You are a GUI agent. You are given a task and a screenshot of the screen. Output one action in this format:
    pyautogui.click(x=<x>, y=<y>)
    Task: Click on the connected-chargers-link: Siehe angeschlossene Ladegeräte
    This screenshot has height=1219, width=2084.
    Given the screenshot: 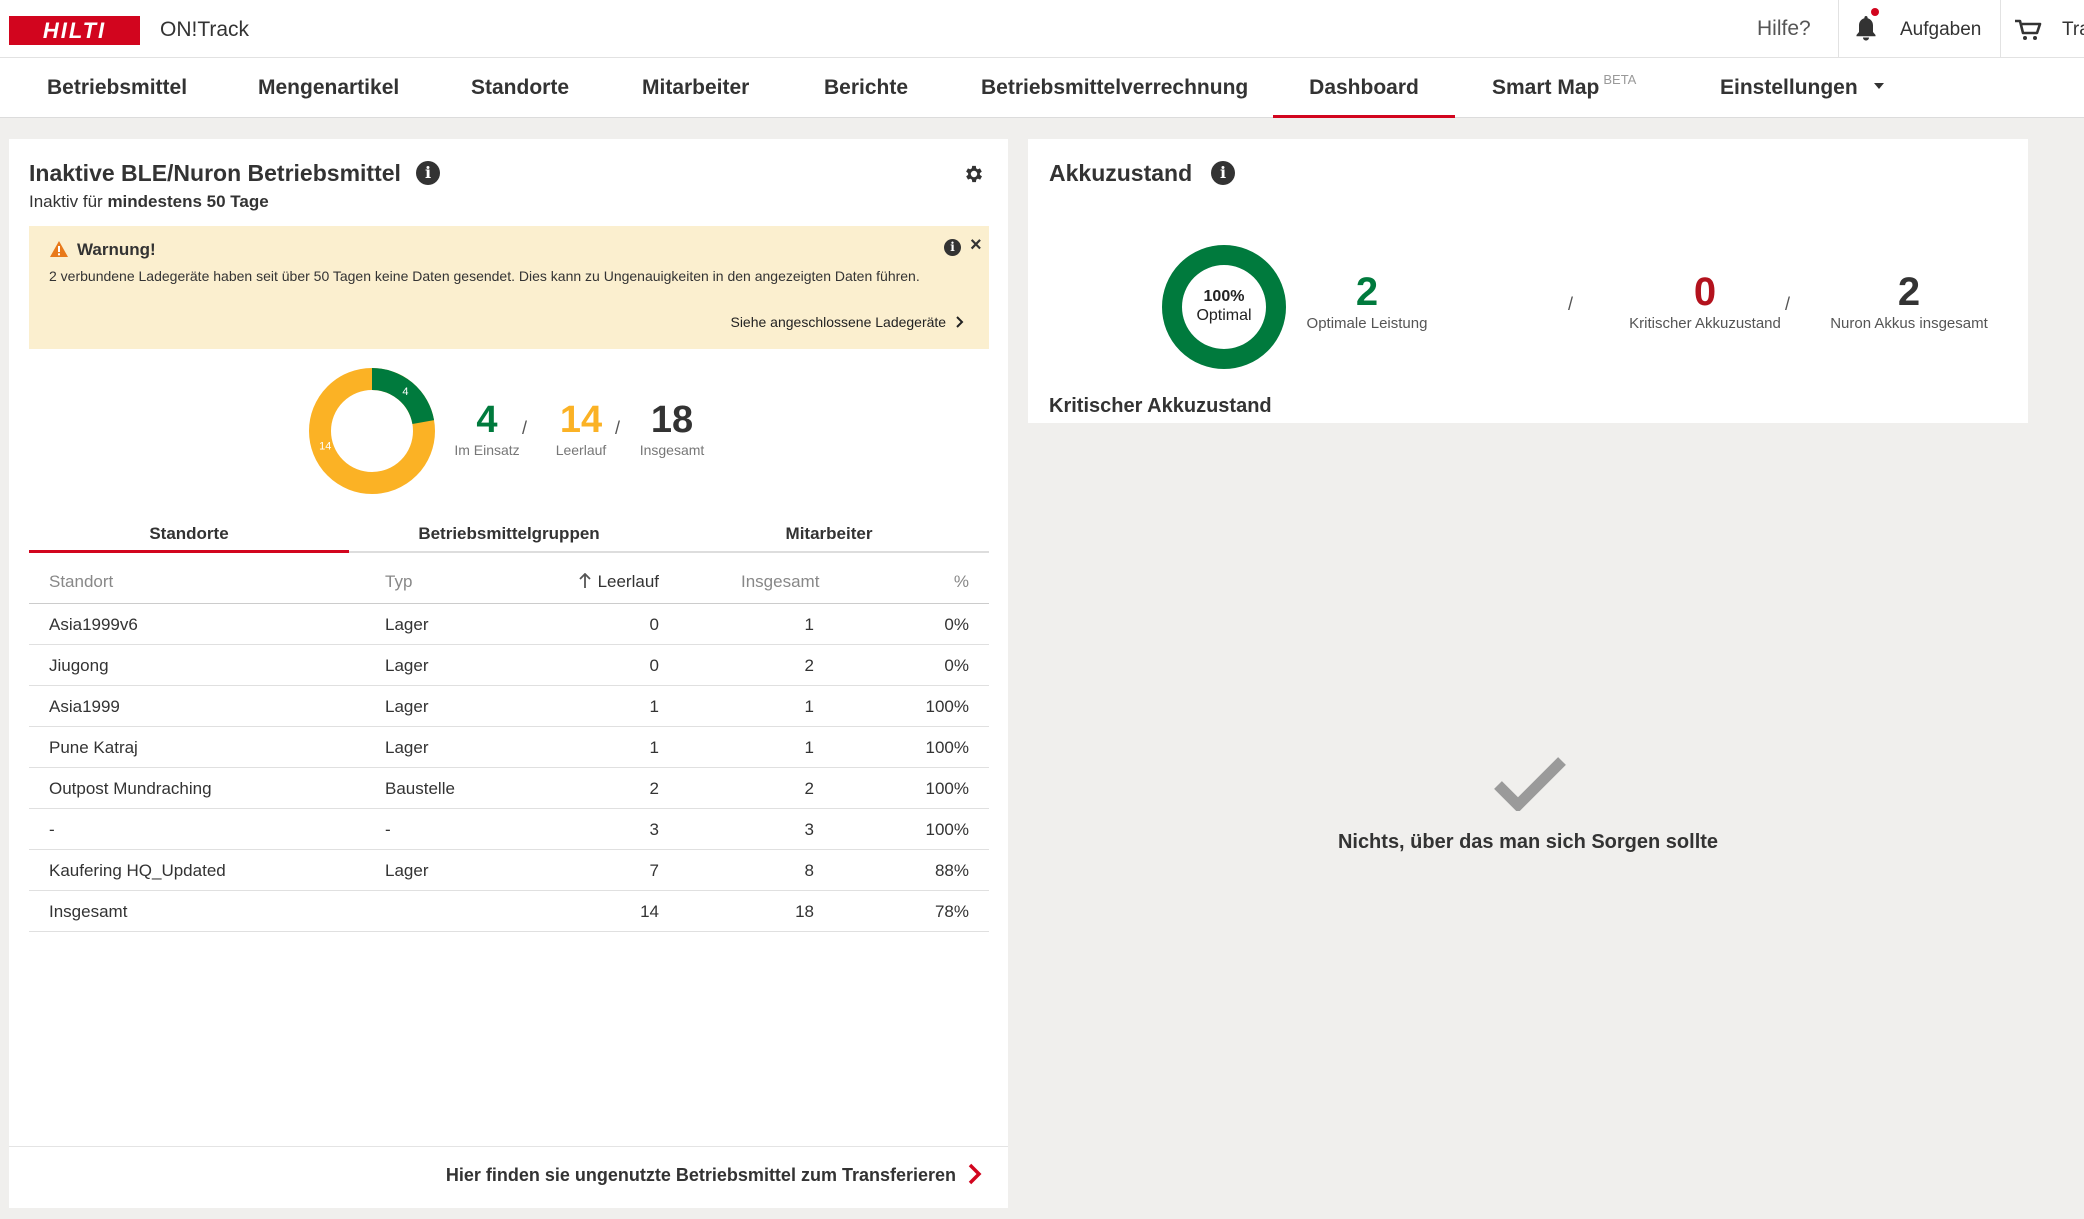 What is the action you would take?
    pyautogui.click(x=847, y=322)
    